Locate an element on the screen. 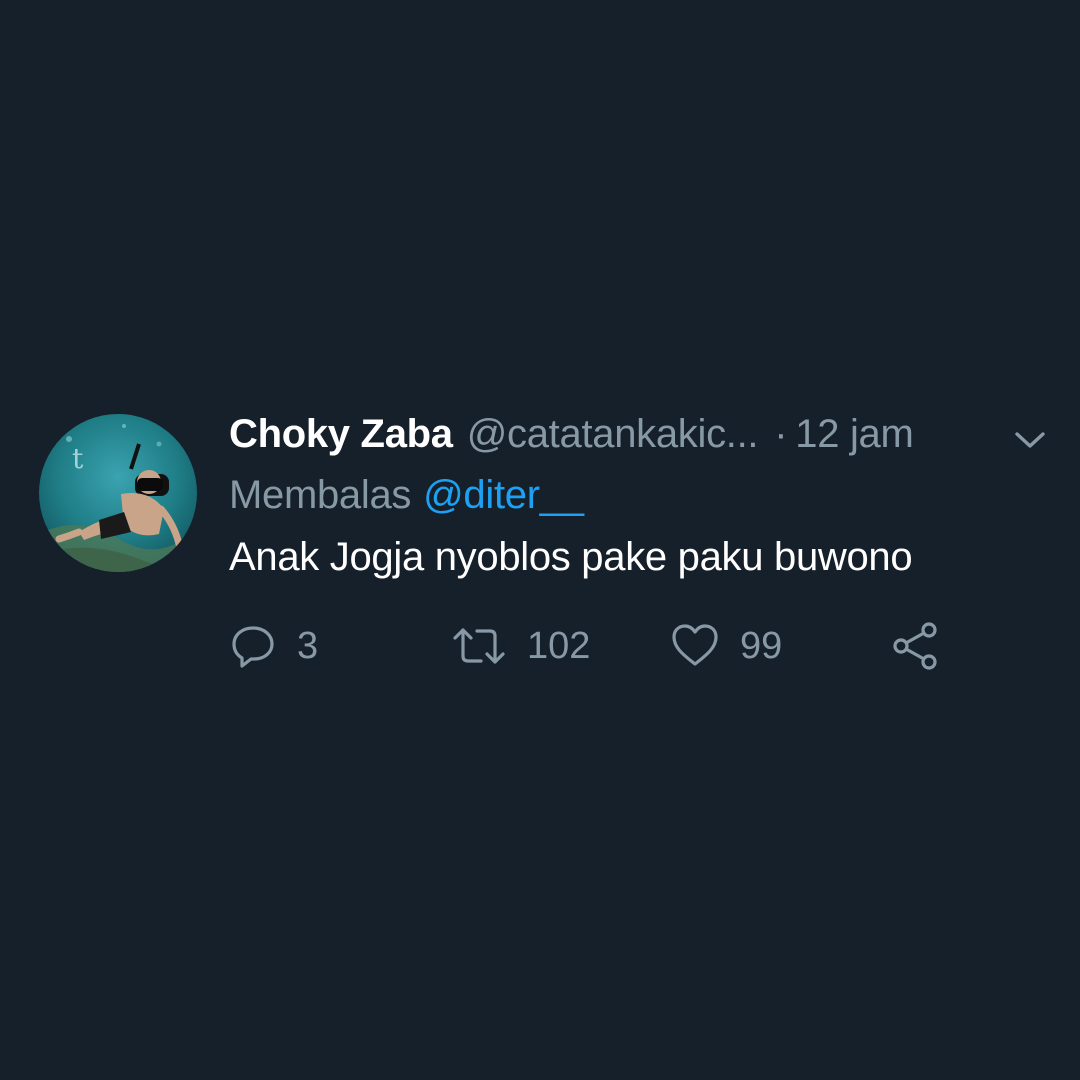  share-button is located at coordinates (915, 646).